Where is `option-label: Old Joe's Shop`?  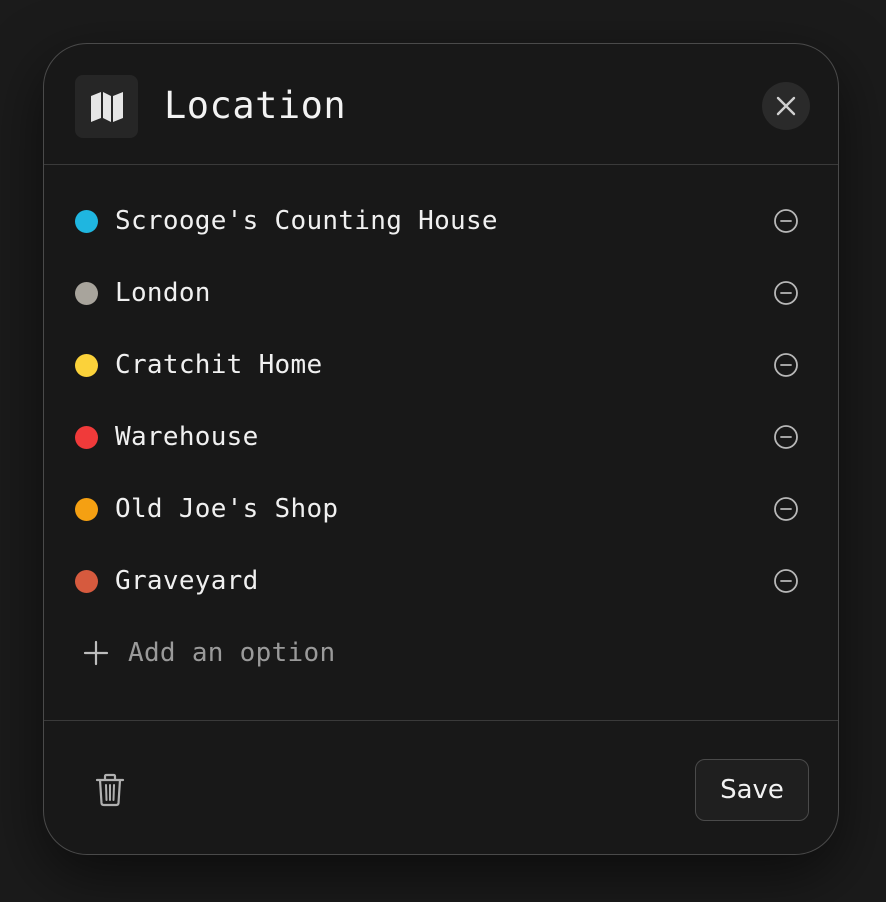
option-label: Old Joe's Shop is located at coordinates (227, 509).